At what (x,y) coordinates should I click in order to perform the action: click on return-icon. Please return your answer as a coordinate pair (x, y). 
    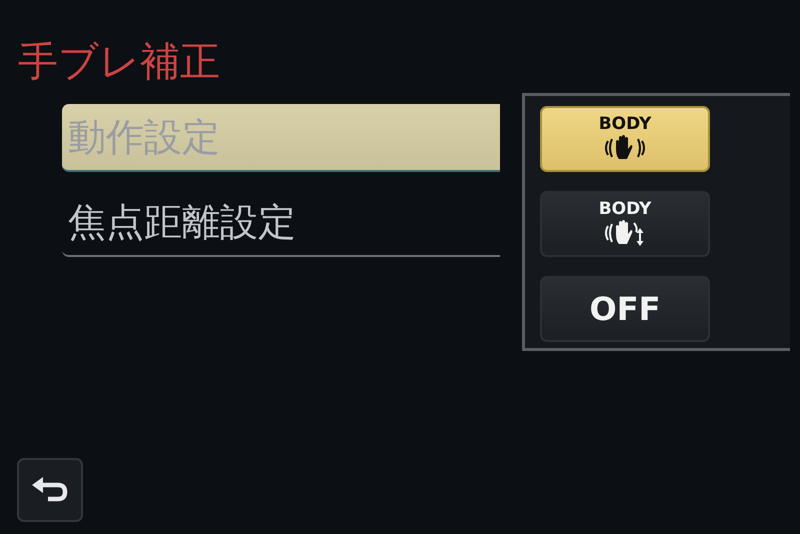
    Looking at the image, I should click on (50, 490).